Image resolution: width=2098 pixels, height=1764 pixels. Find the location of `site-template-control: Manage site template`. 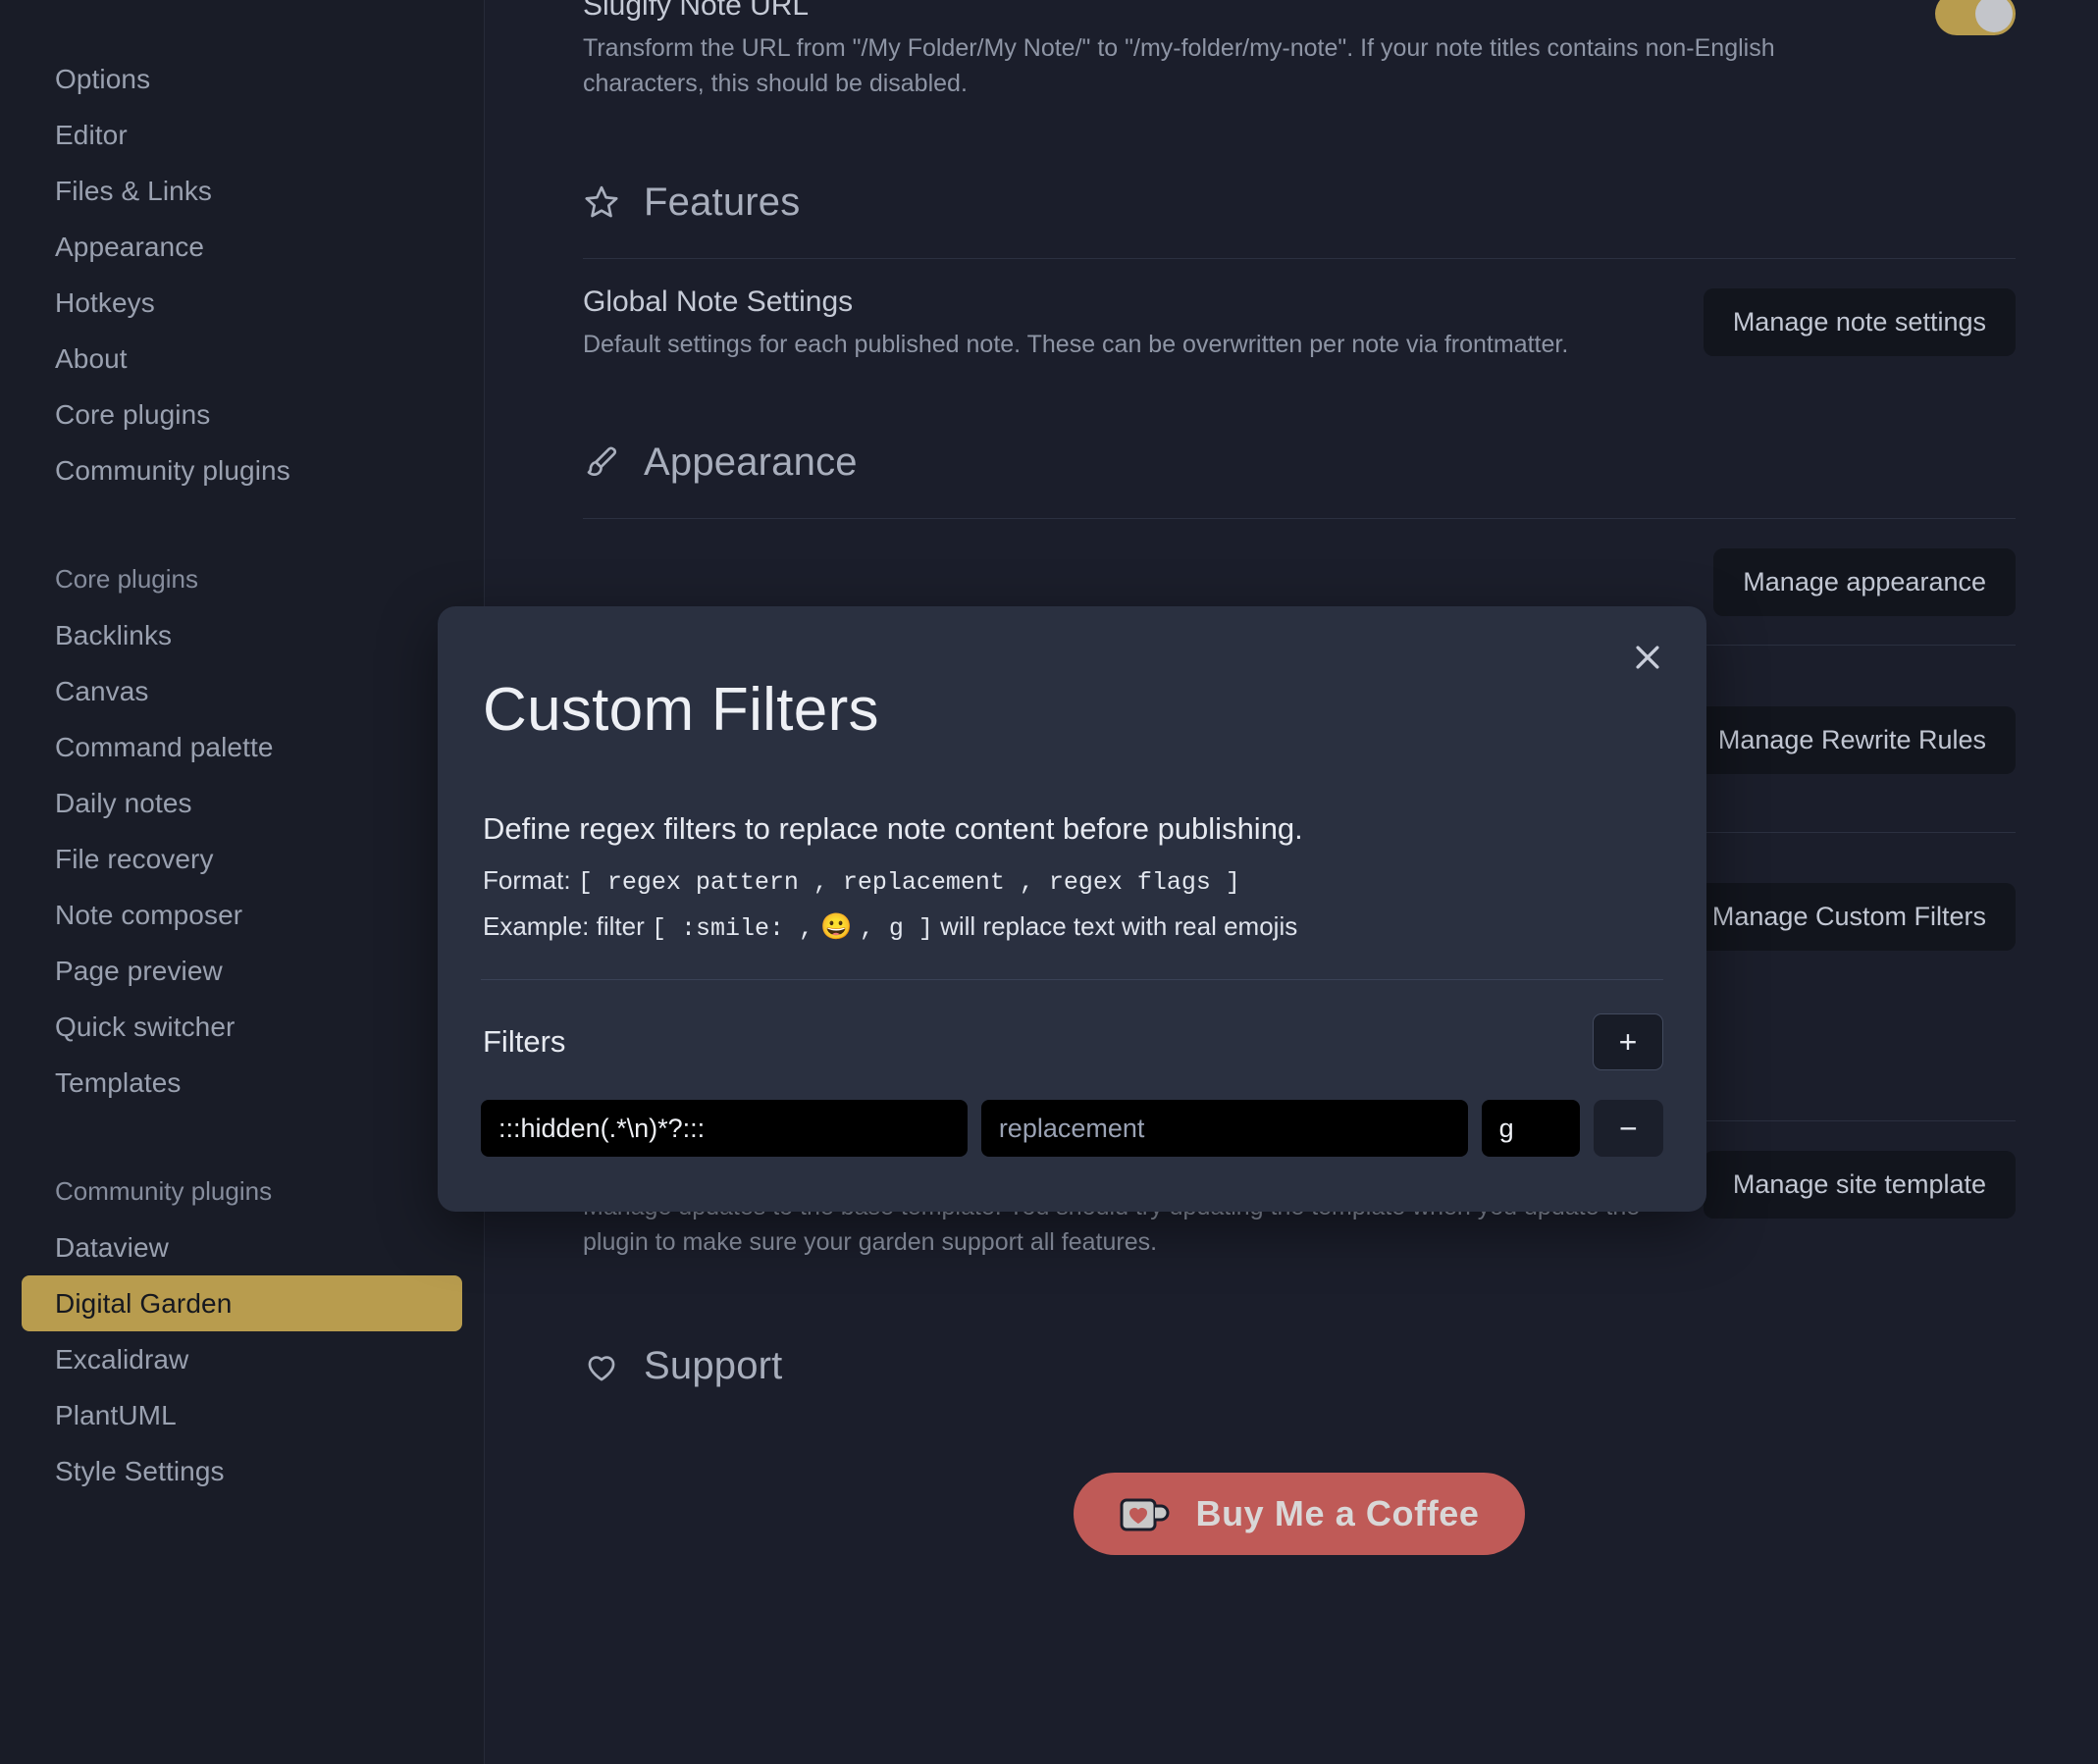

site-template-control: Manage site template is located at coordinates (1859, 1182).